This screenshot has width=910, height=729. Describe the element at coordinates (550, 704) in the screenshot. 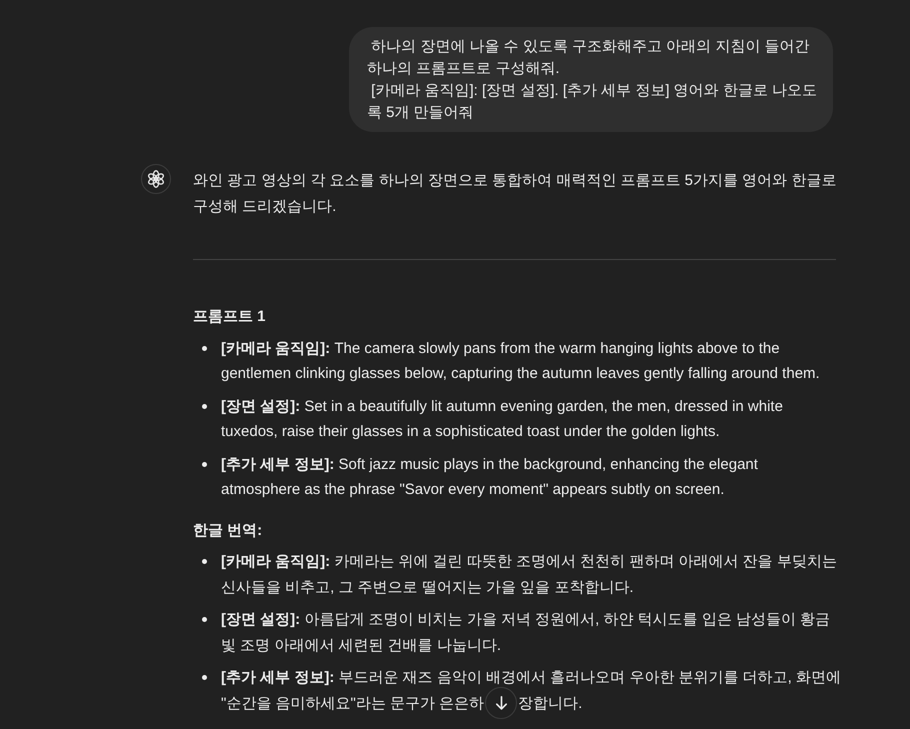

I see `bullet-text-fragment: 장합니다.` at that location.